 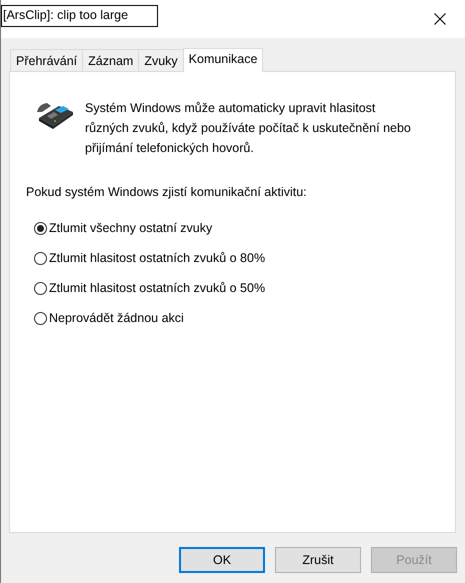 I want to click on tab: Zvuky, so click(x=161, y=60).